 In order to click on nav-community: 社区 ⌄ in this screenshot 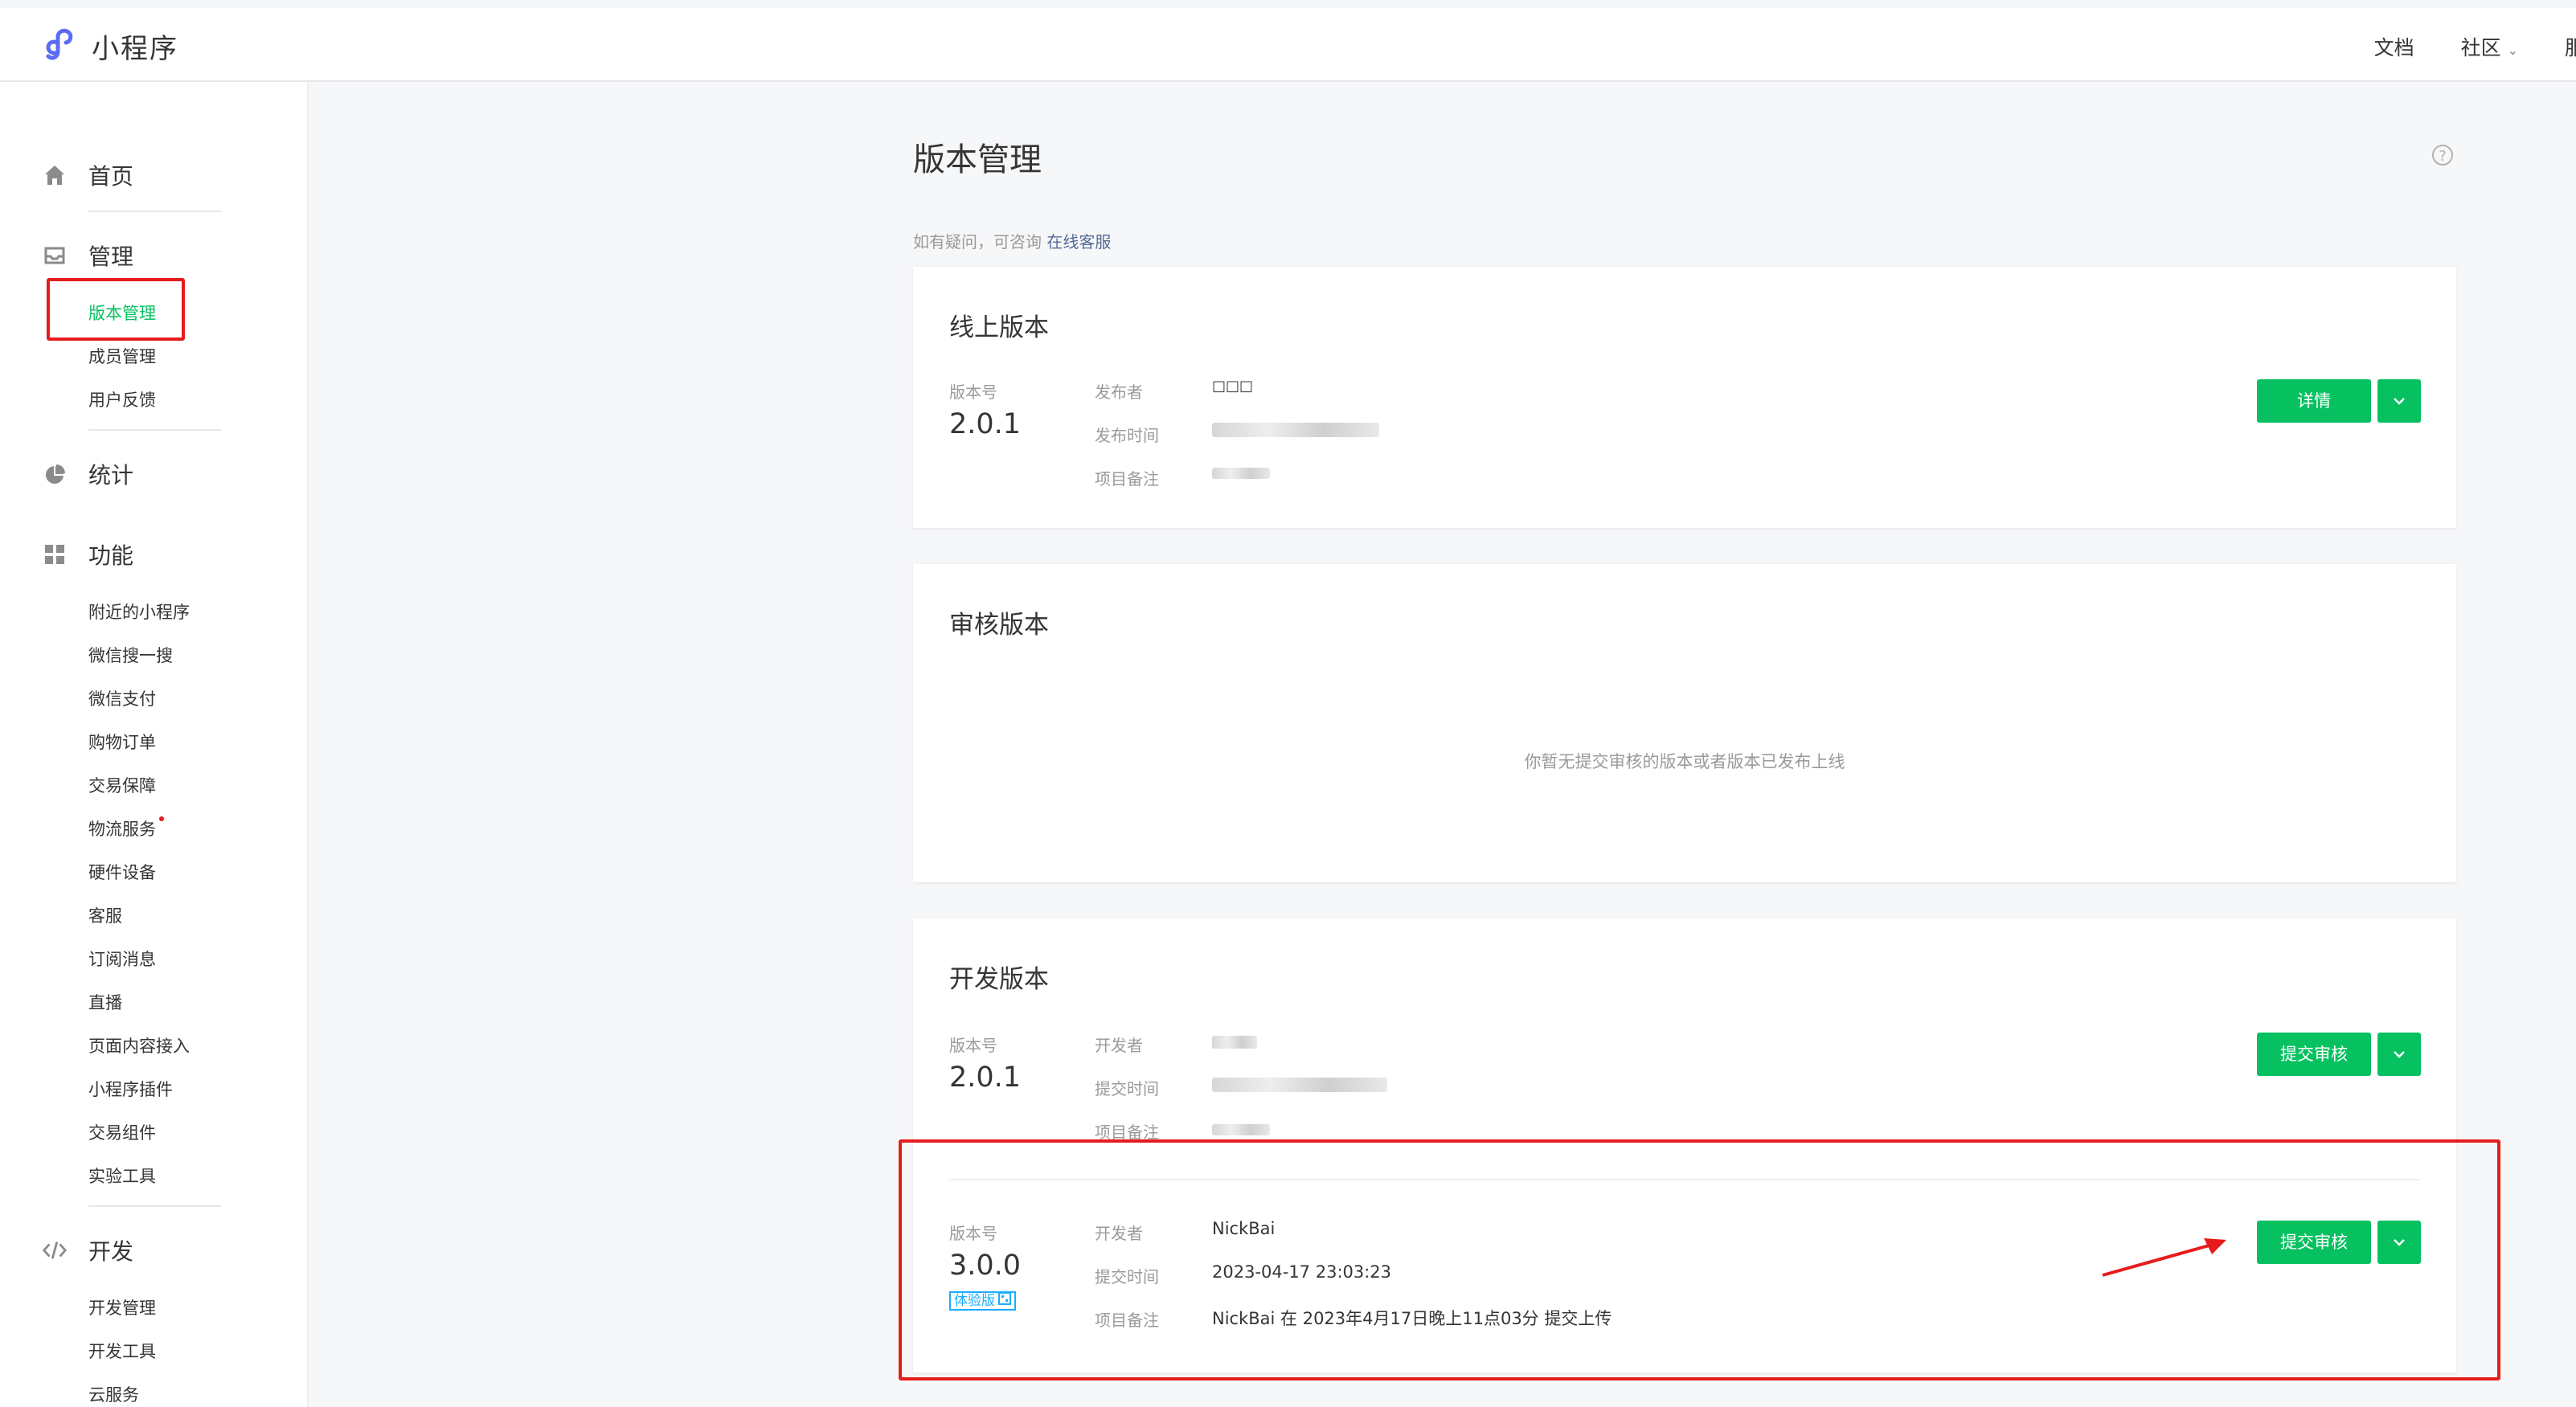, I will do `click(2489, 46)`.